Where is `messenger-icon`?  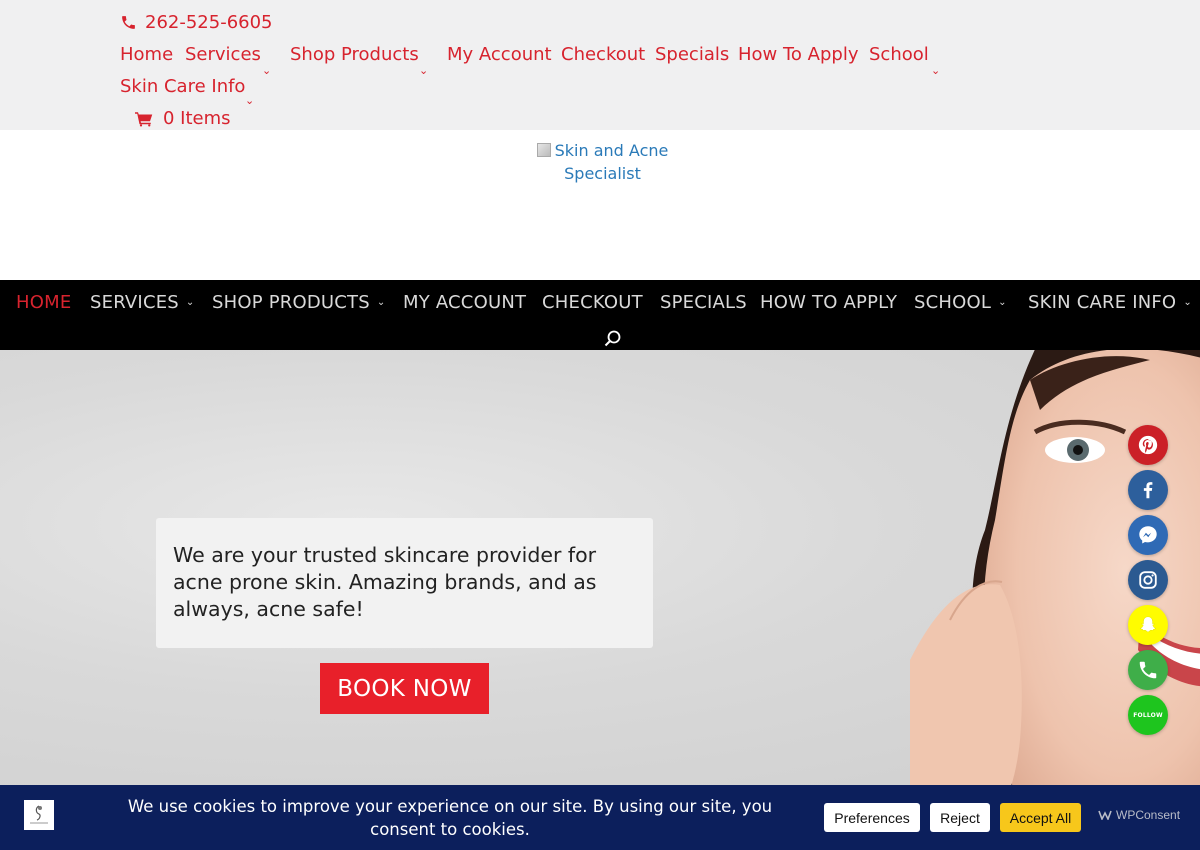
messenger-icon is located at coordinates (1148, 535).